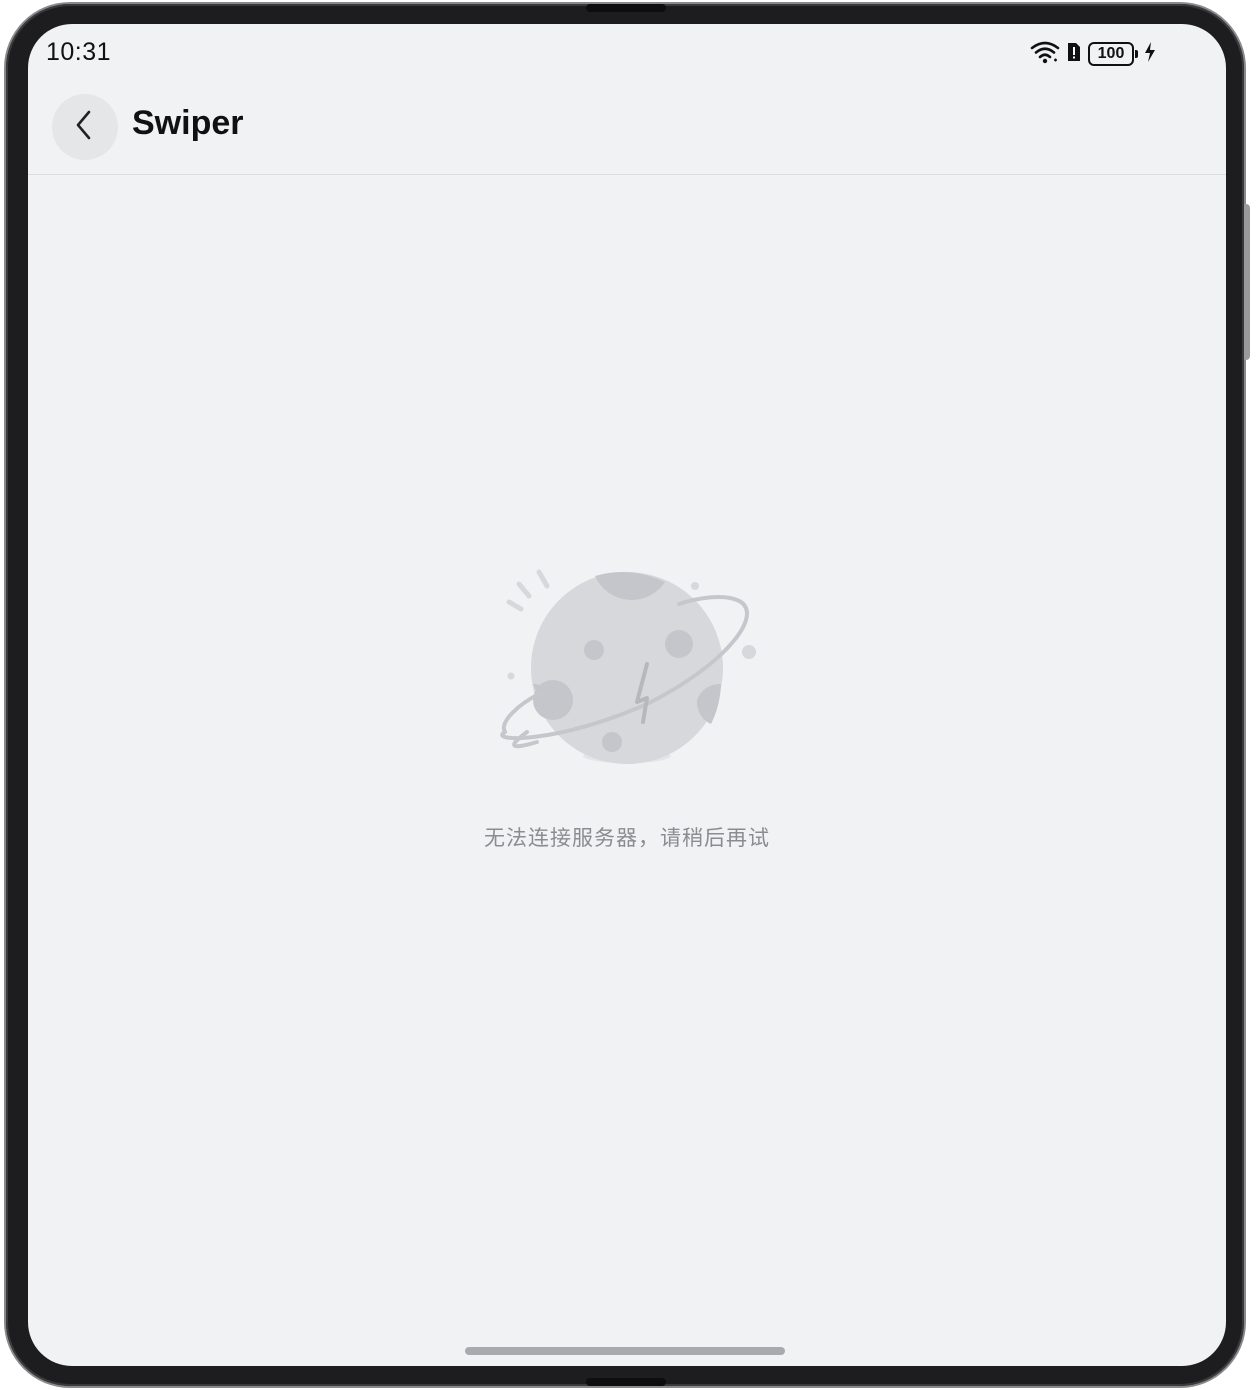 The image size is (1256, 1390). Describe the element at coordinates (626, 1382) in the screenshot. I see `device-hinge-bottom` at that location.